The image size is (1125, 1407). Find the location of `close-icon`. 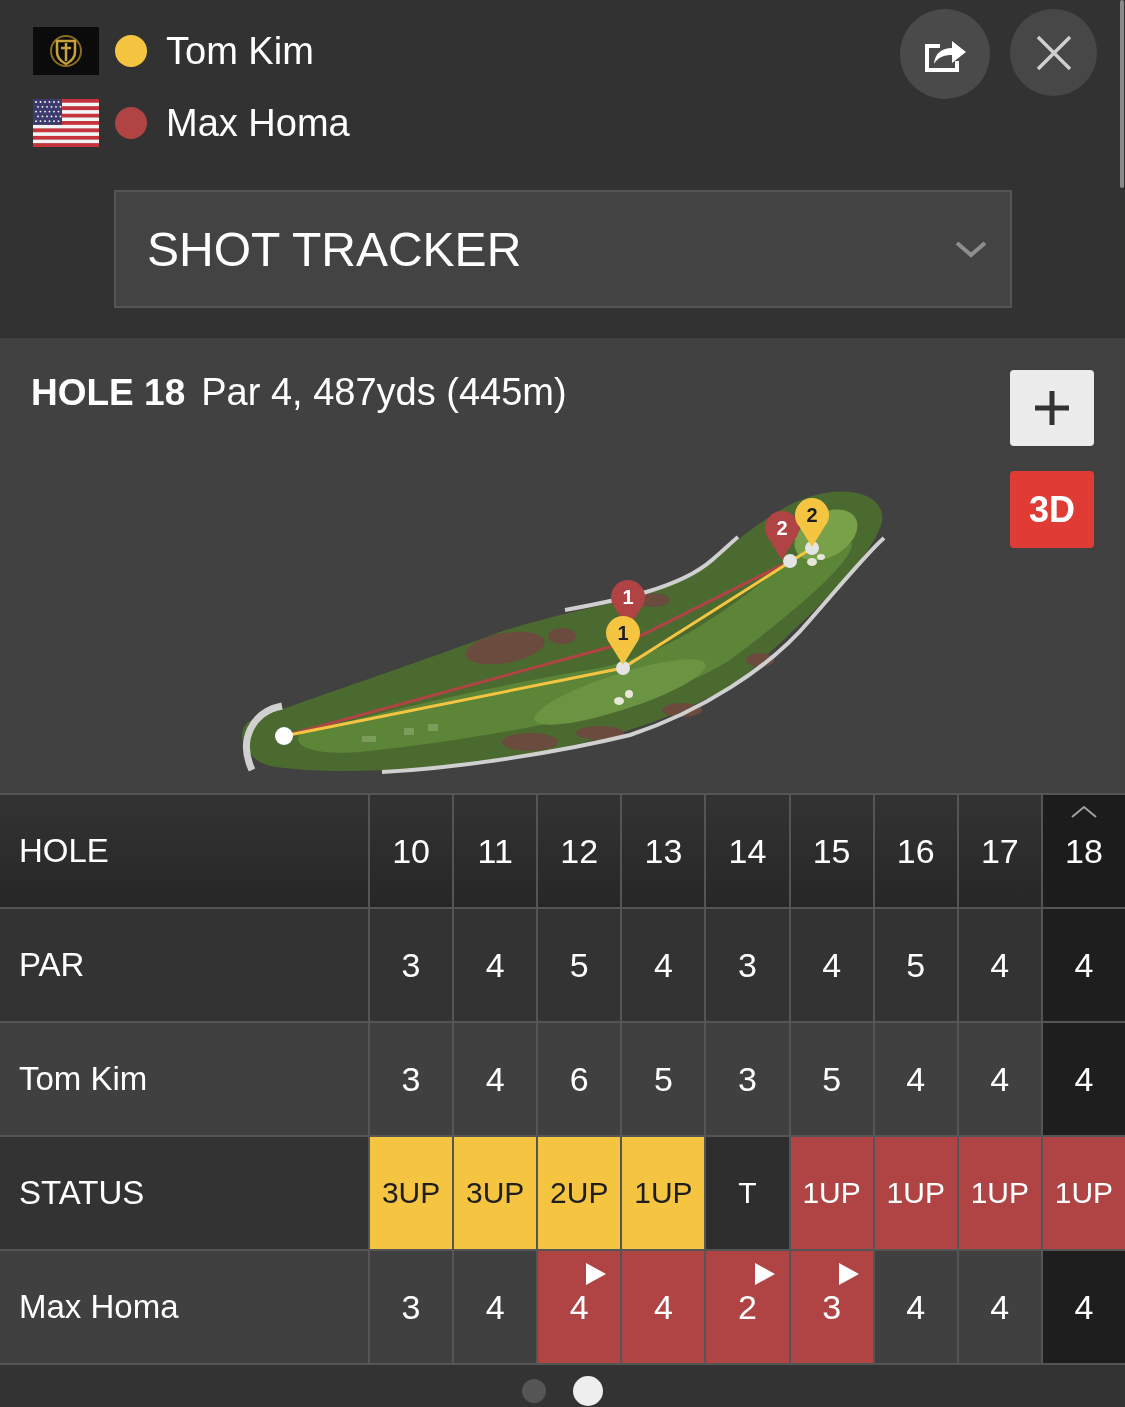

close-icon is located at coordinates (1053, 52).